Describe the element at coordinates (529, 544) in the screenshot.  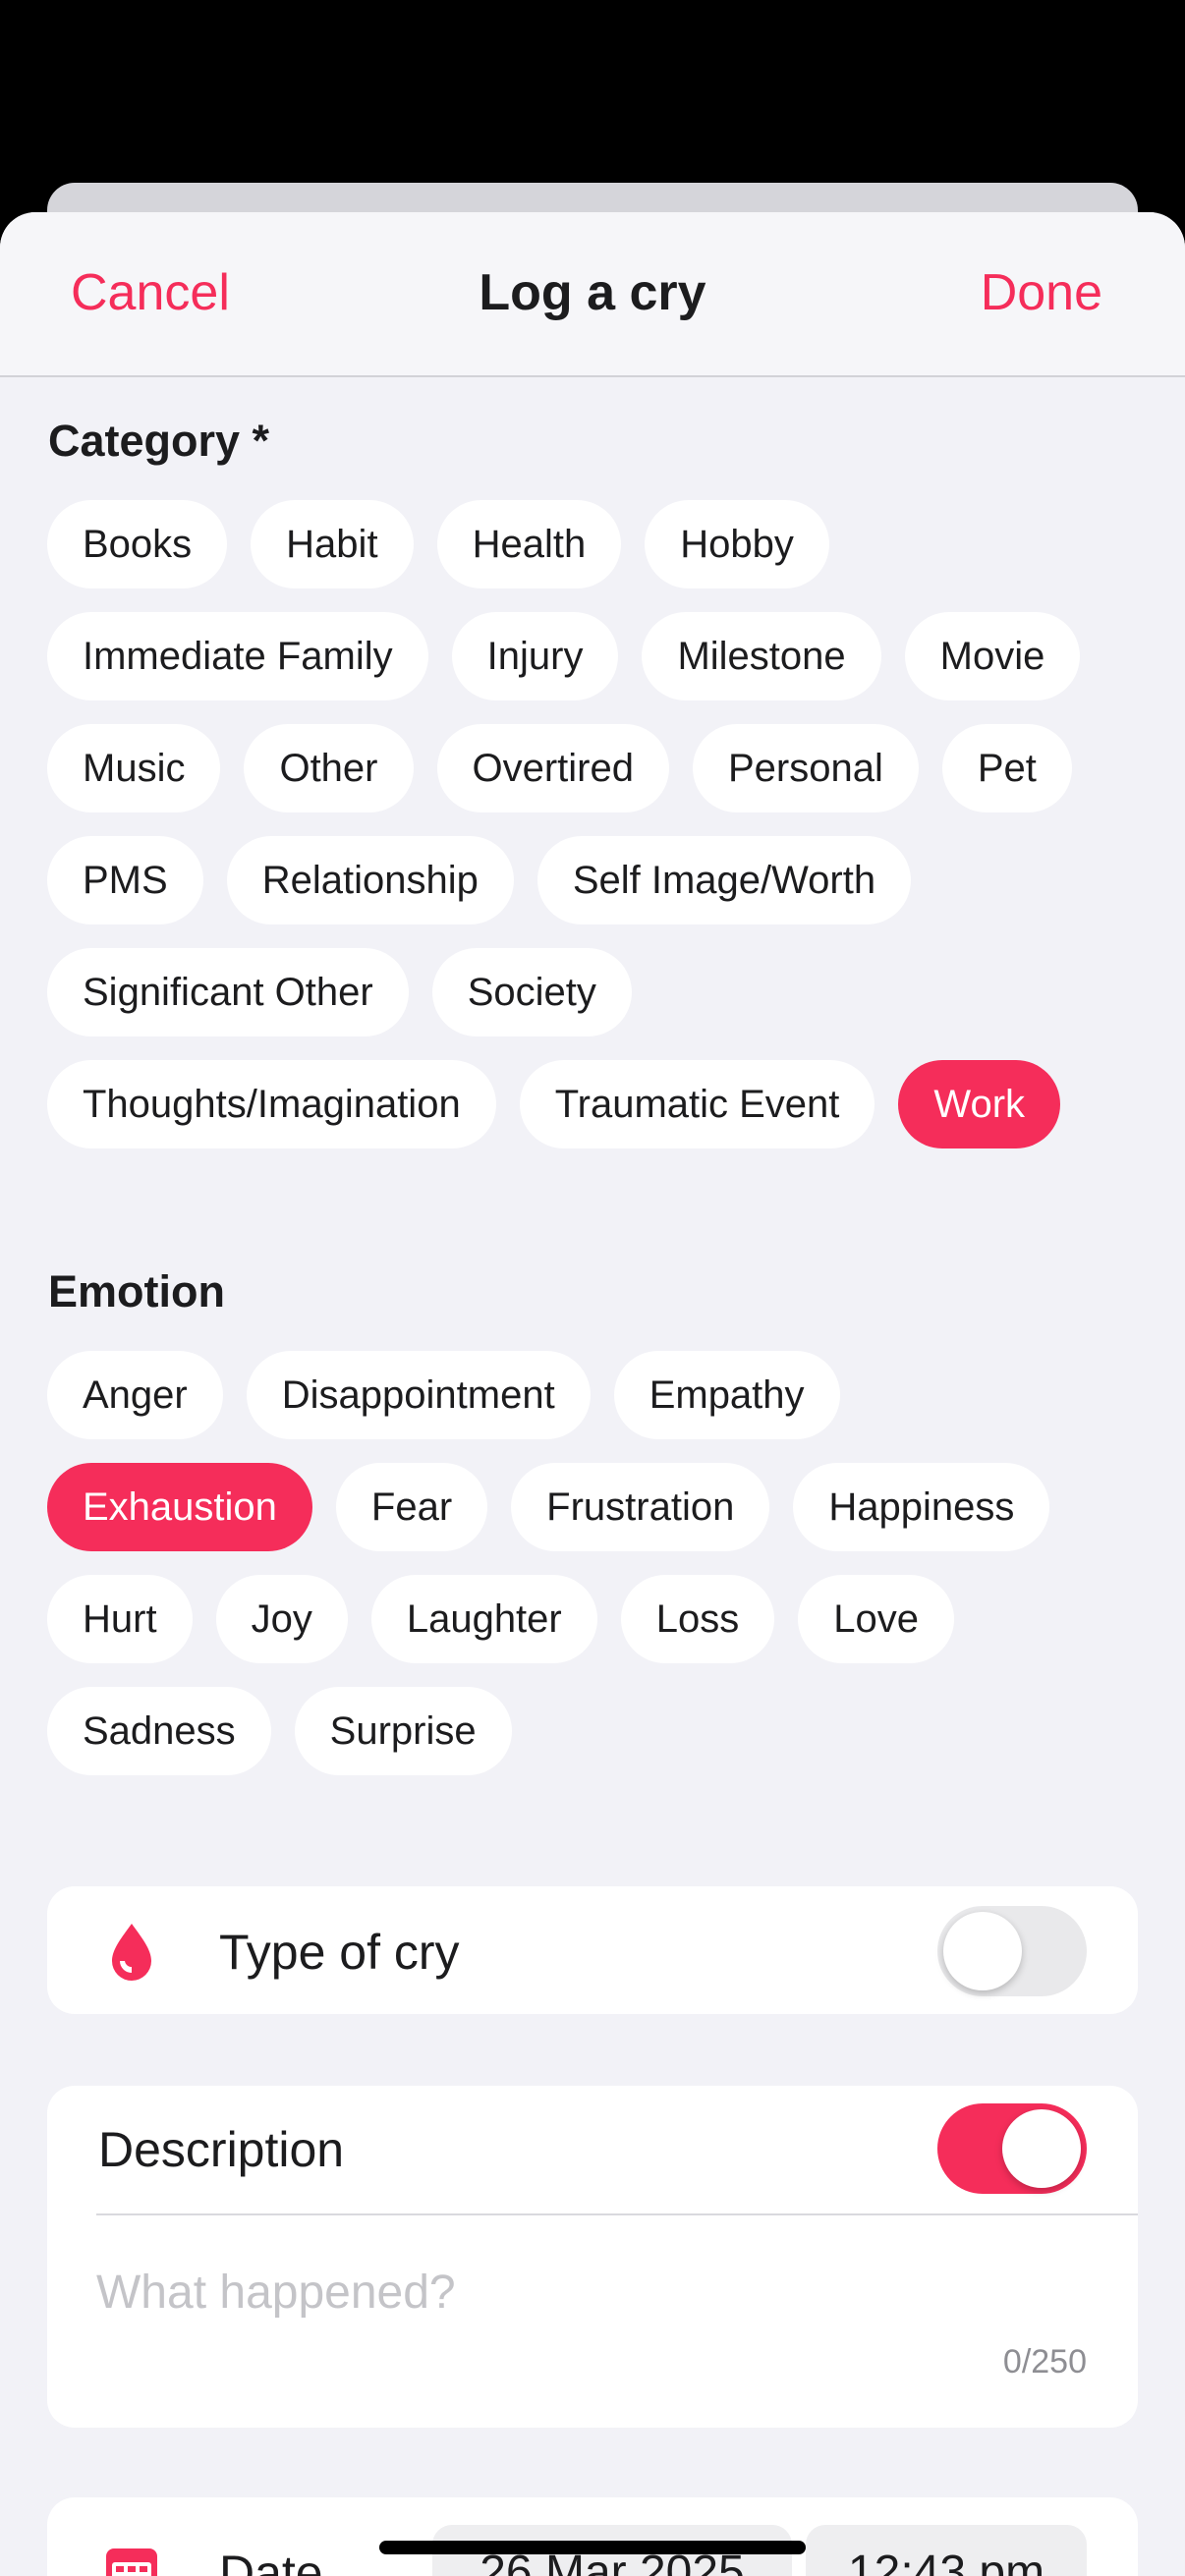
I see `category-chip: Health` at that location.